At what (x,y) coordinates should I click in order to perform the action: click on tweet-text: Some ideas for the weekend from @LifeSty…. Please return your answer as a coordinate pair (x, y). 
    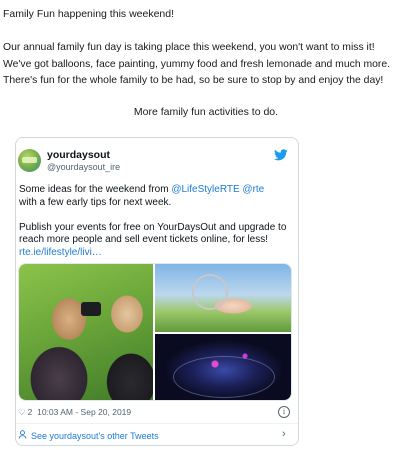
    Looking at the image, I should click on (156, 222).